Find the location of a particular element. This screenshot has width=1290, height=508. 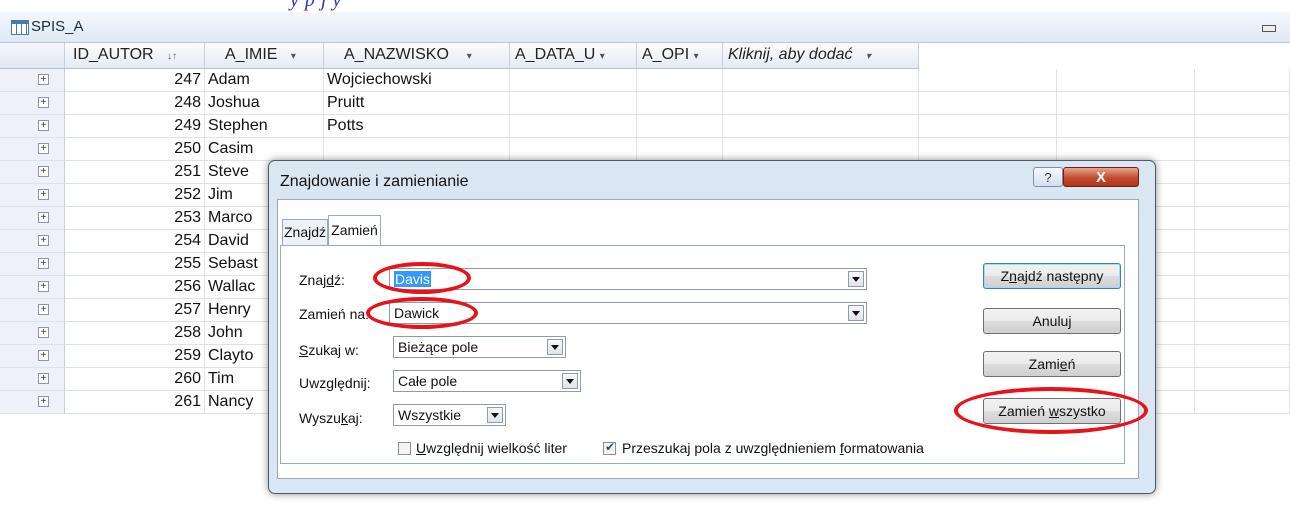

cell-id-autor: 256 is located at coordinates (135, 287).